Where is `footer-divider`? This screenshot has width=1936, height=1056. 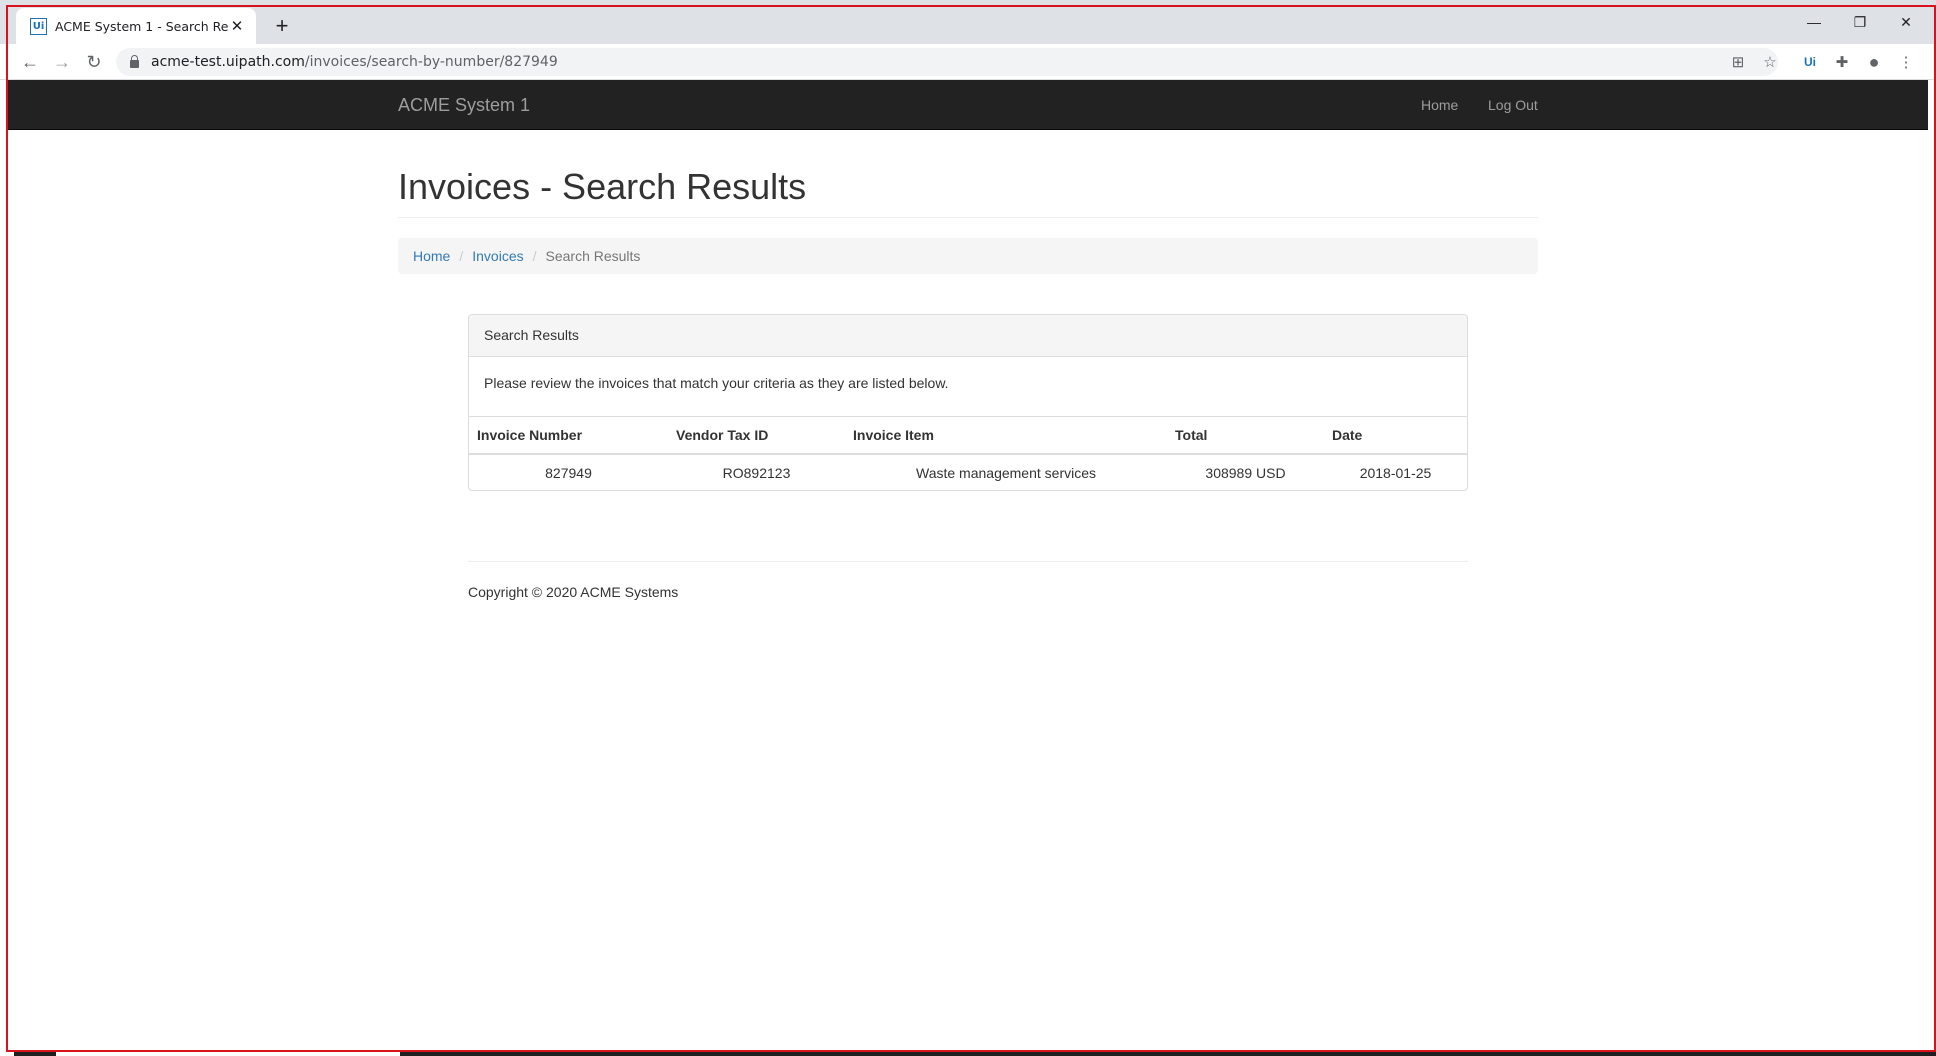
footer-divider is located at coordinates (968, 561).